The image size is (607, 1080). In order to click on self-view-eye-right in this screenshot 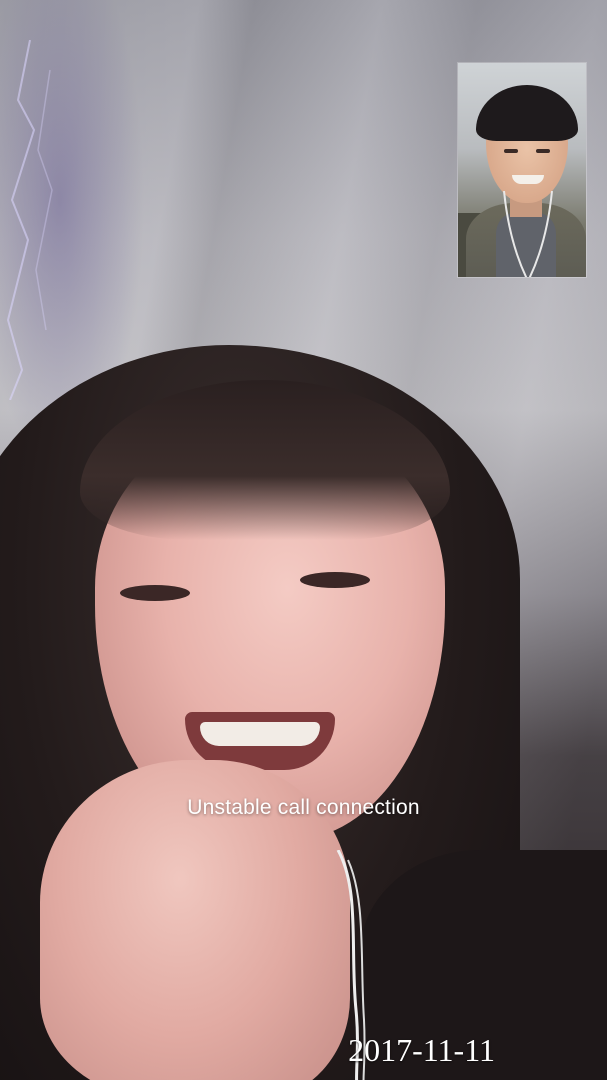, I will do `click(543, 151)`.